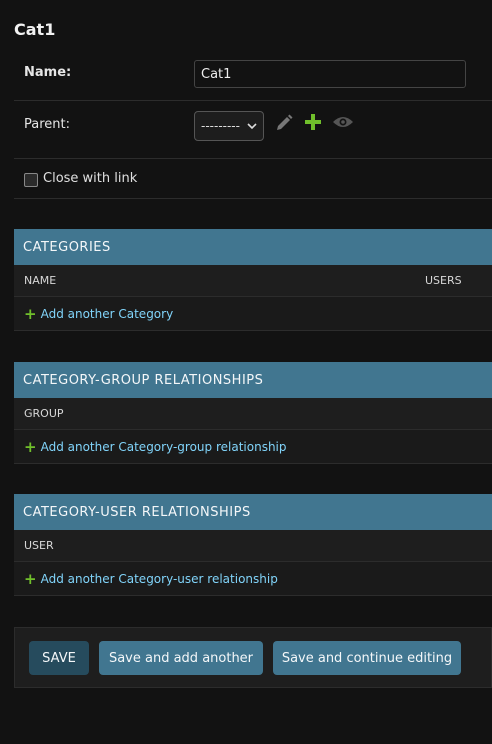  Describe the element at coordinates (159, 579) in the screenshot. I see `add-category-user-link: Add another Category-user relationship` at that location.